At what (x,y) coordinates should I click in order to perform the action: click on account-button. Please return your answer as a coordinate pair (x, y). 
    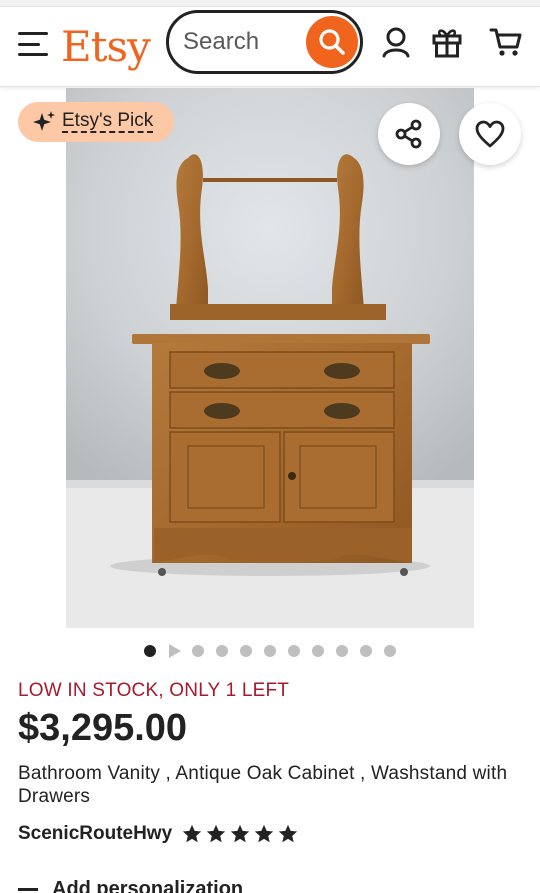
    Looking at the image, I should click on (396, 42).